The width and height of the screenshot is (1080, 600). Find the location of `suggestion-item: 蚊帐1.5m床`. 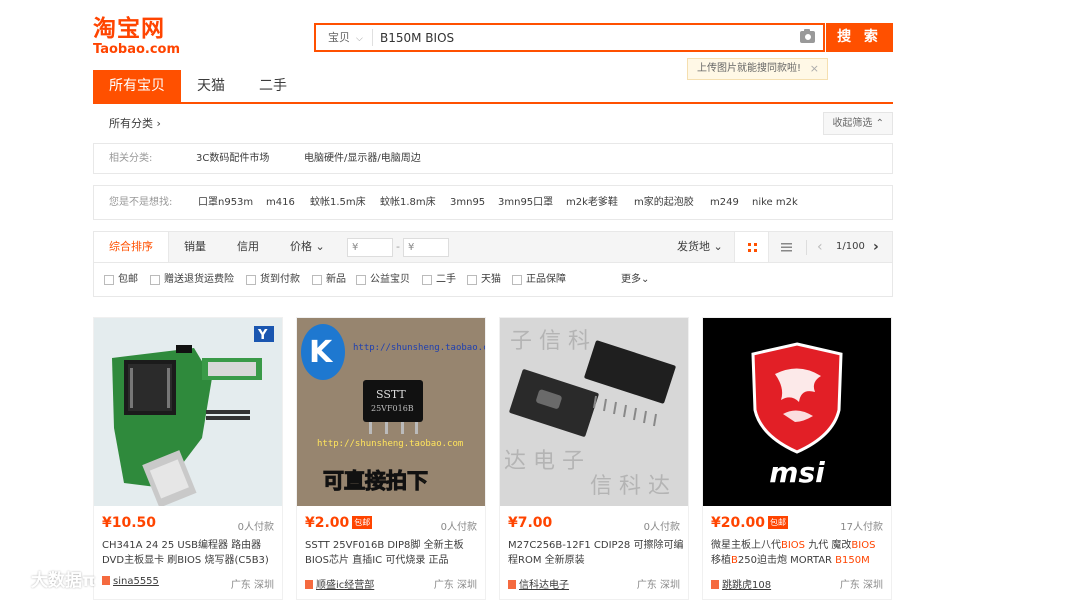

suggestion-item: 蚊帐1.5m床 is located at coordinates (338, 202).